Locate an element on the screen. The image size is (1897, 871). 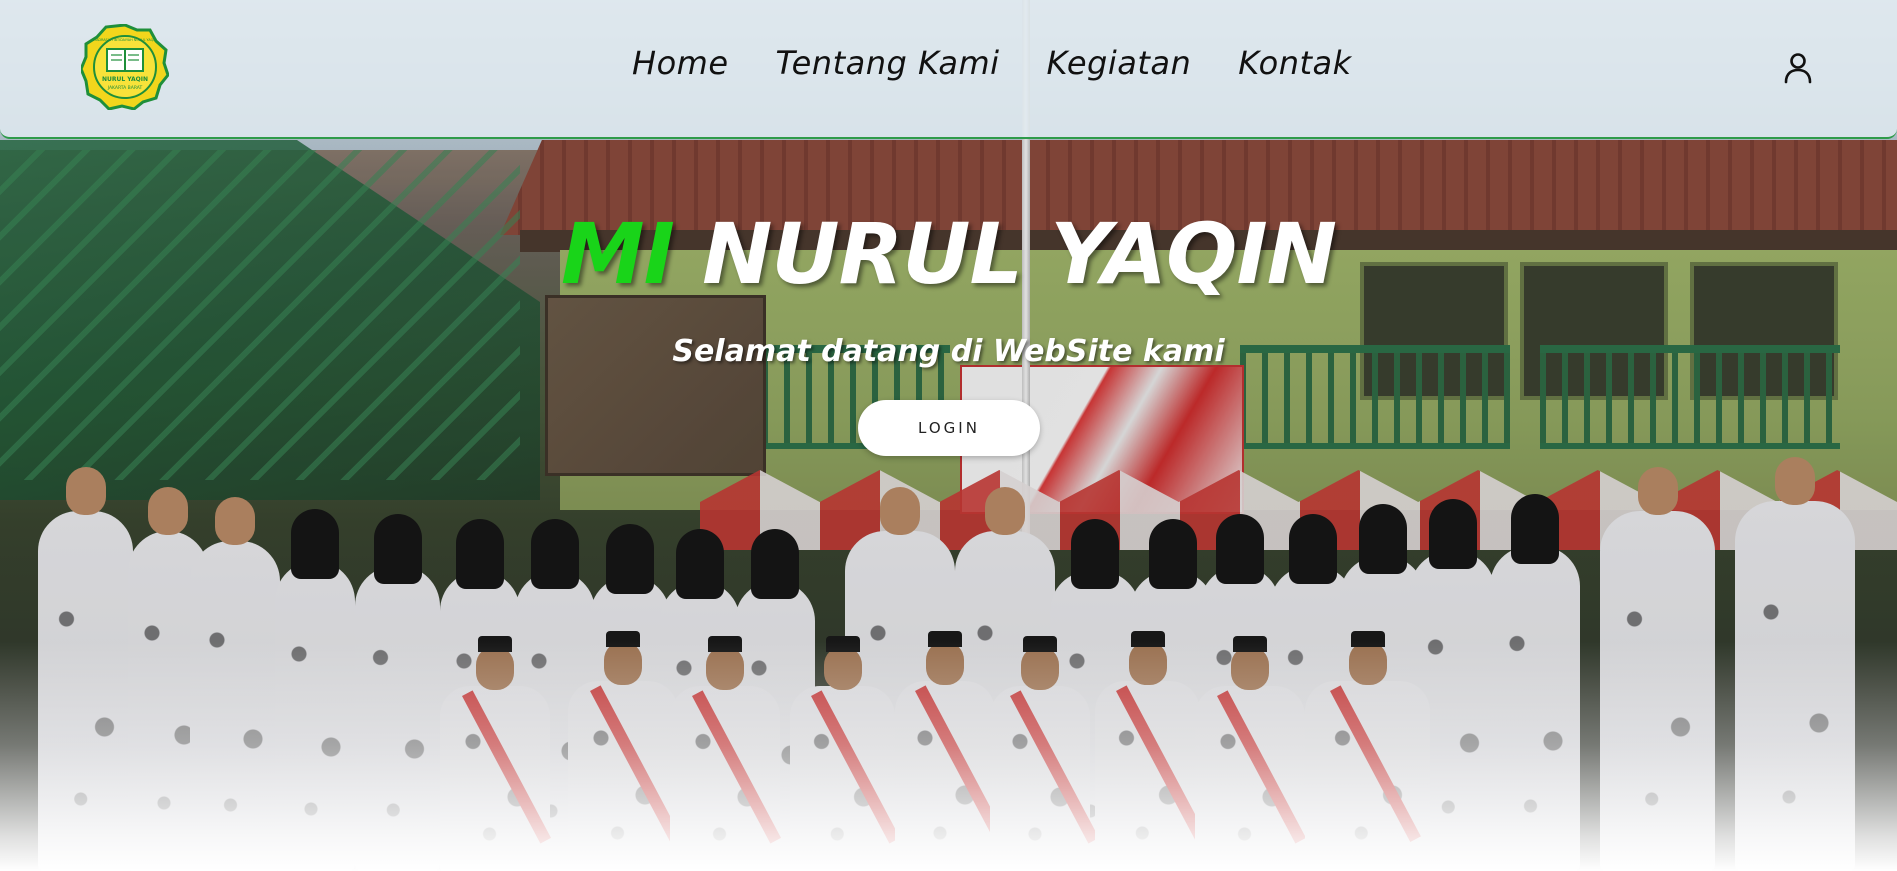
hero-subtitle: Selamat datang di WebSite kami is located at coordinates (948, 351).